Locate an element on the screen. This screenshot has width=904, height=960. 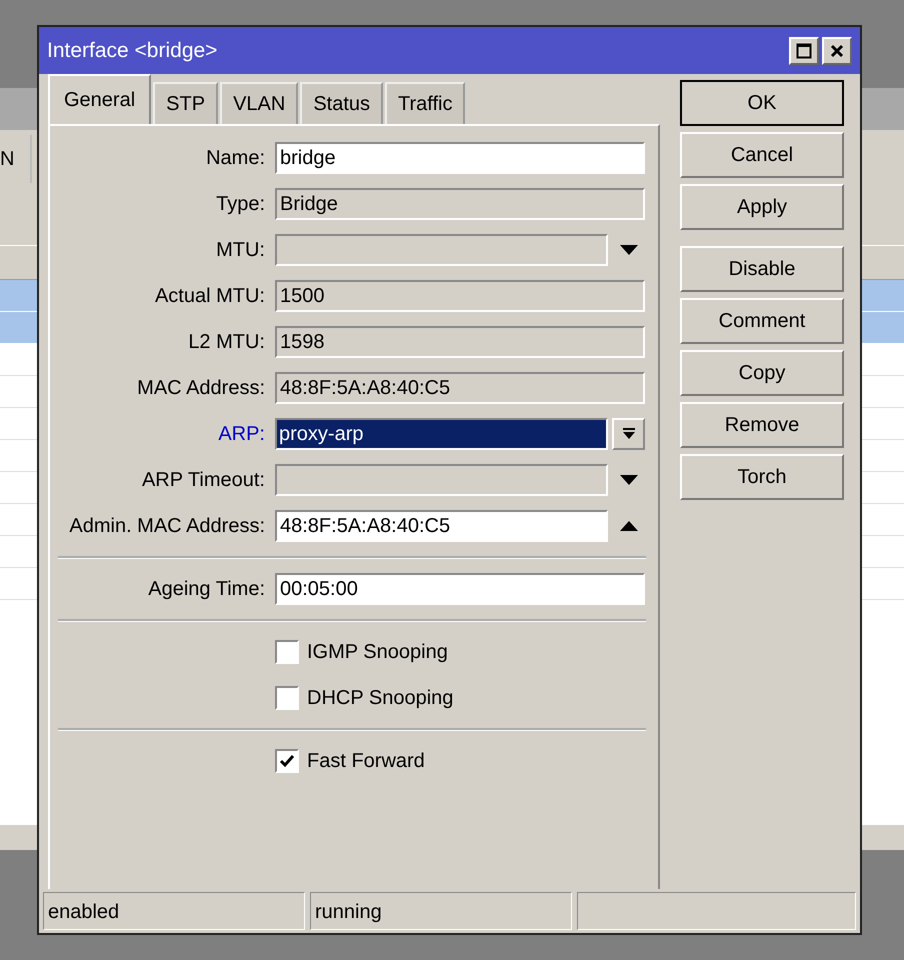
dialog-button: Comment is located at coordinates (762, 321).